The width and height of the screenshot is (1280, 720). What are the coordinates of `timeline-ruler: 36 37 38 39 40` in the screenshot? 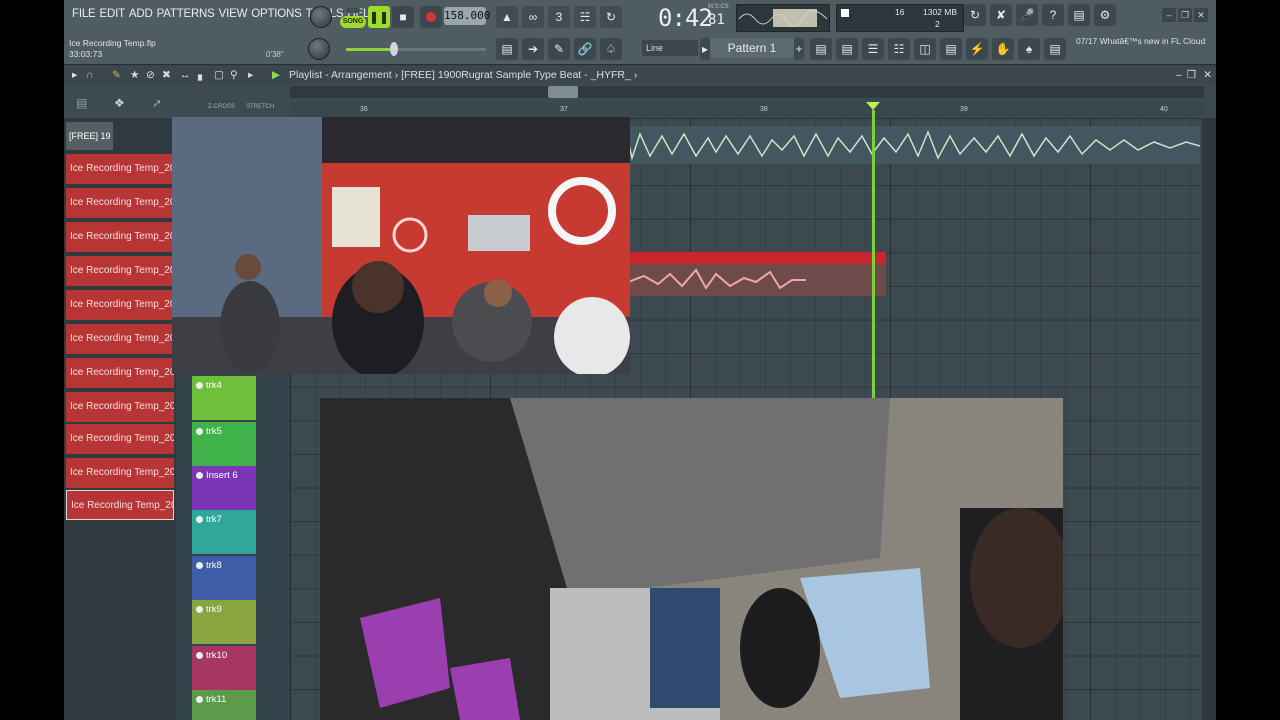 It's located at (747, 109).